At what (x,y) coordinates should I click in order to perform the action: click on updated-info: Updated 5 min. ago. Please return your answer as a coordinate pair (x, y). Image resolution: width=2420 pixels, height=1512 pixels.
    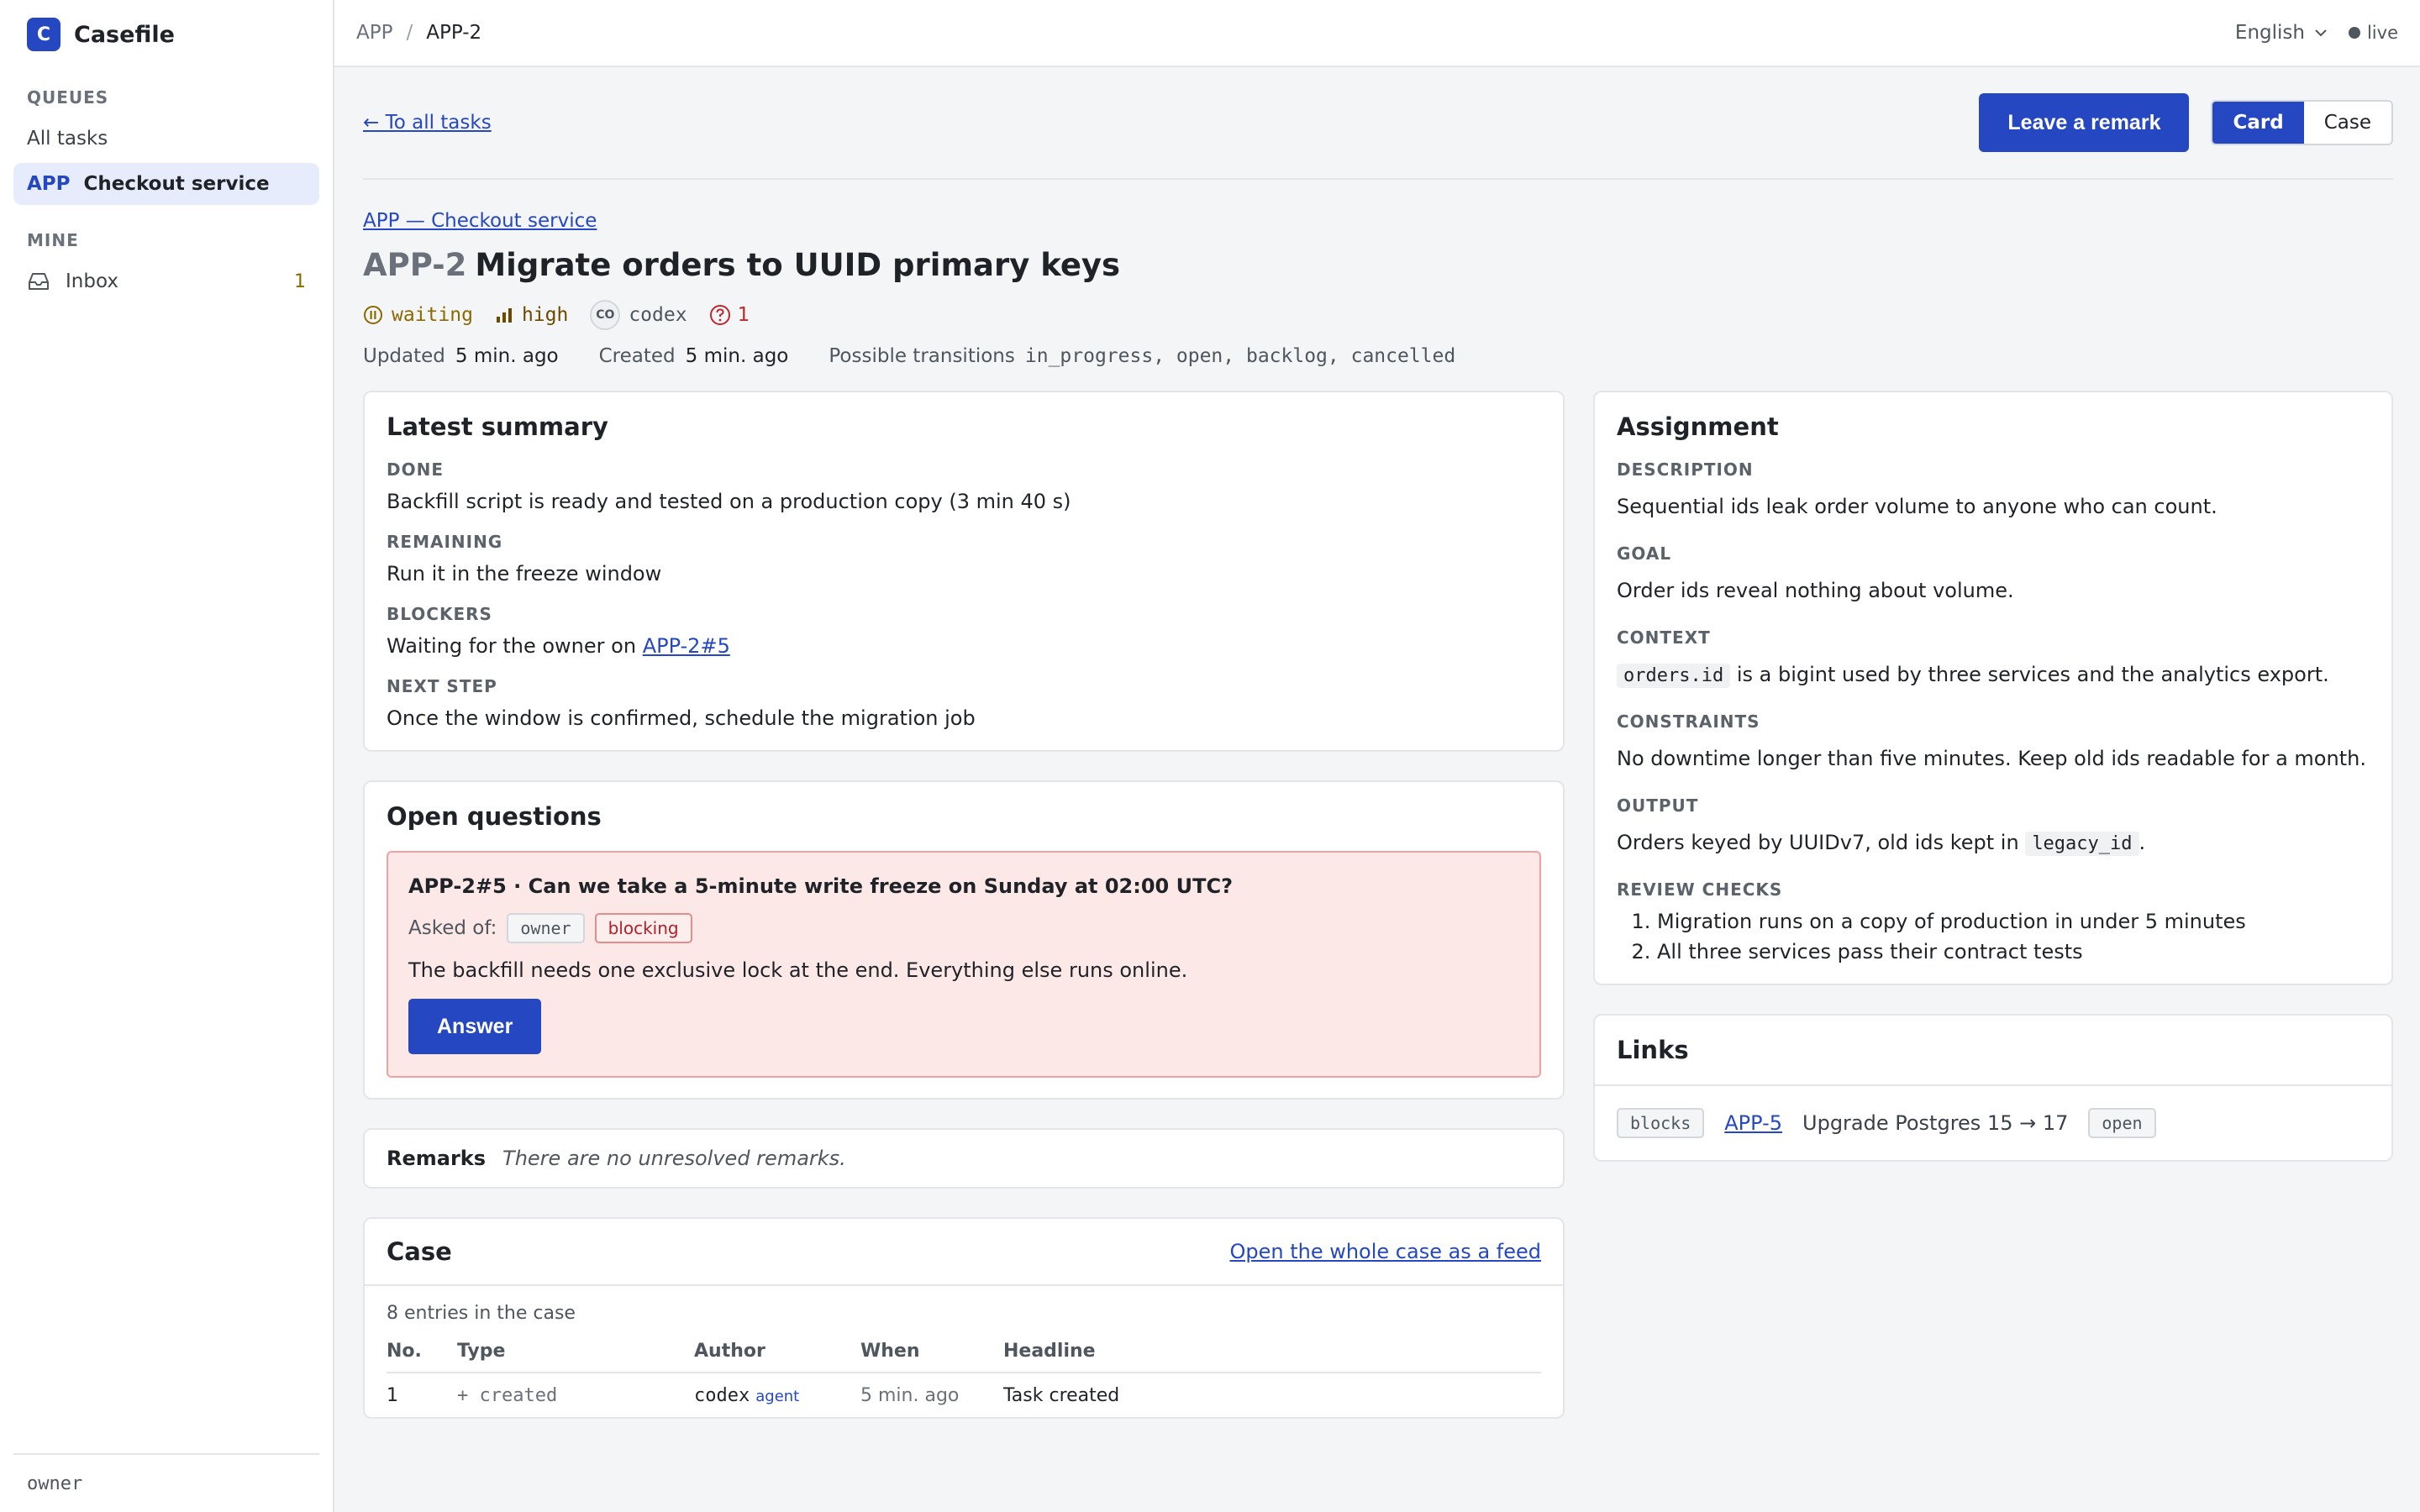
    Looking at the image, I should click on (461, 356).